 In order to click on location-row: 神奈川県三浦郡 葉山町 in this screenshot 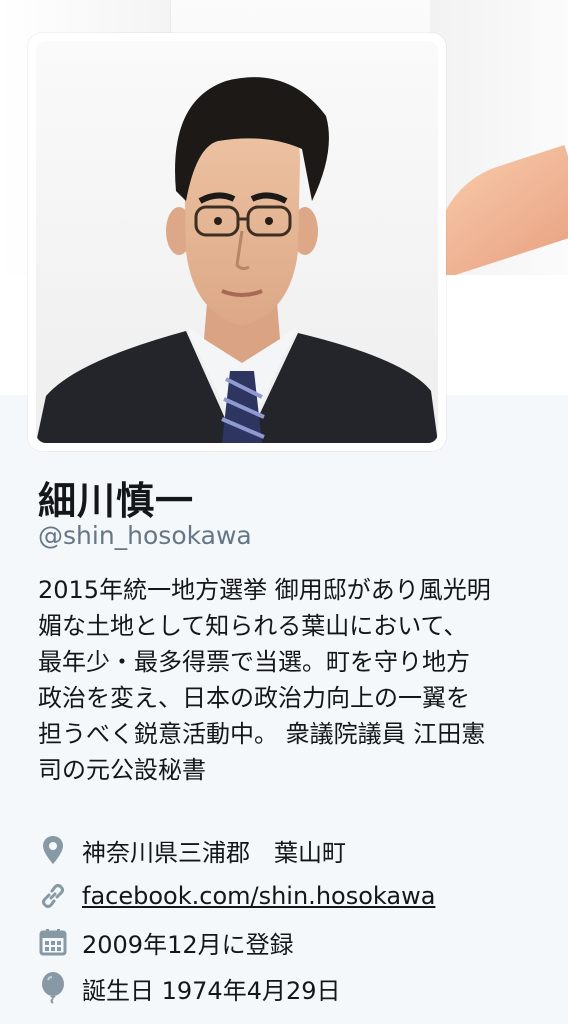, I will do `click(192, 850)`.